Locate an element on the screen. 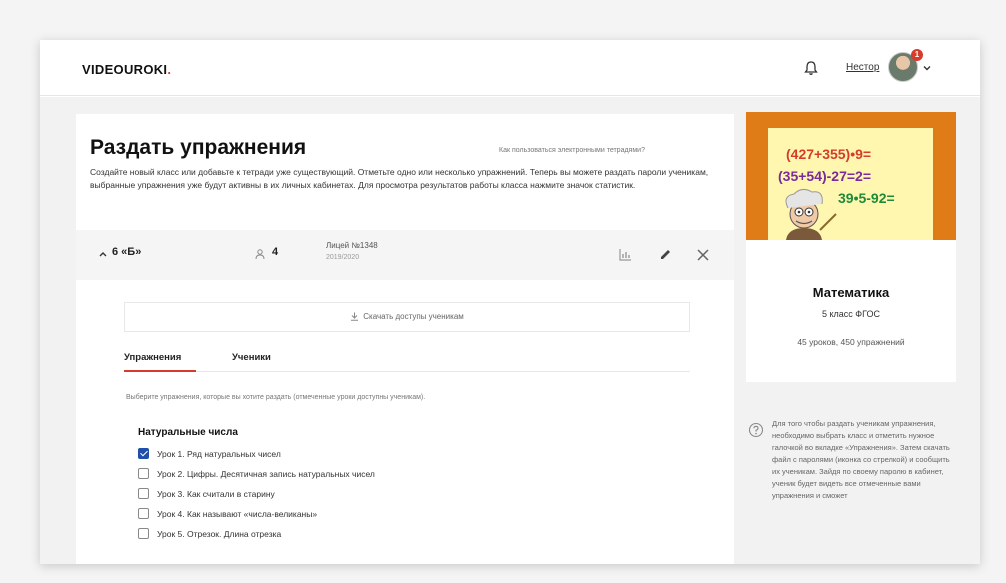 This screenshot has width=1006, height=583. lesson-item: Урок 1. Ряд натуральных чисел is located at coordinates (209, 454).